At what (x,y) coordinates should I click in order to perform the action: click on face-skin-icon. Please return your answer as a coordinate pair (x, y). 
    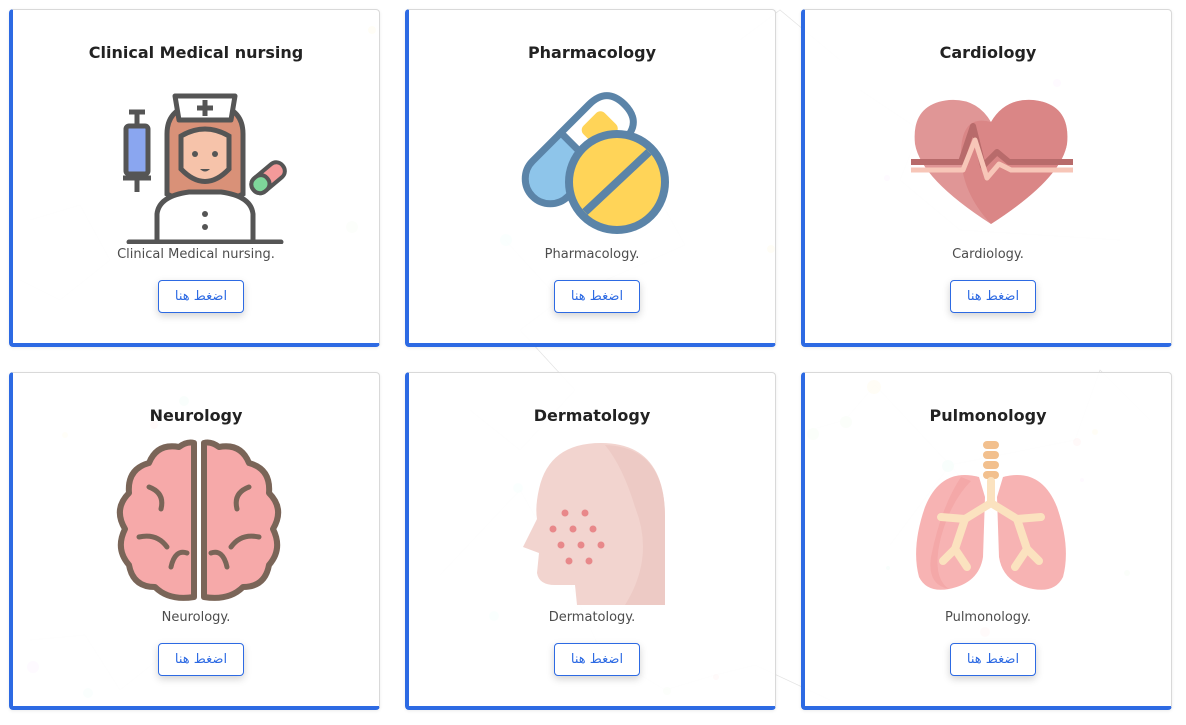
    Looking at the image, I should click on (595, 522).